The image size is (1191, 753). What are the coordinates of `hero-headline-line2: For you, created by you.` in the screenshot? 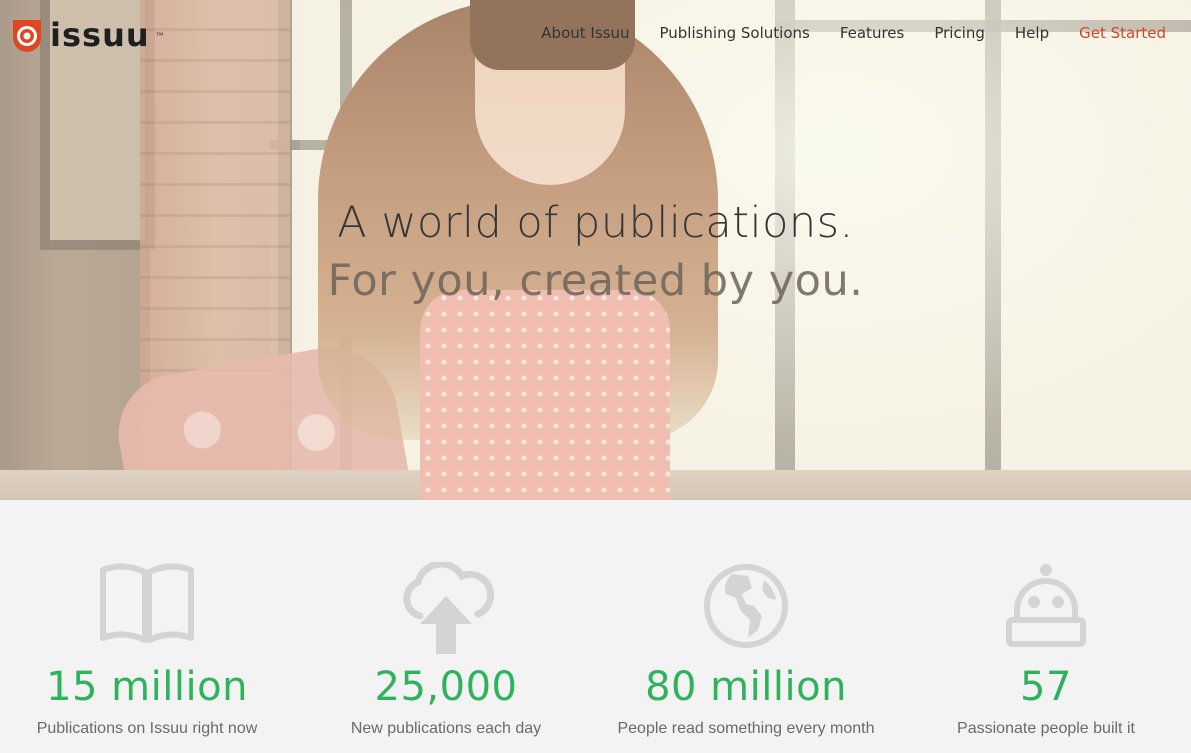 It's located at (595, 281).